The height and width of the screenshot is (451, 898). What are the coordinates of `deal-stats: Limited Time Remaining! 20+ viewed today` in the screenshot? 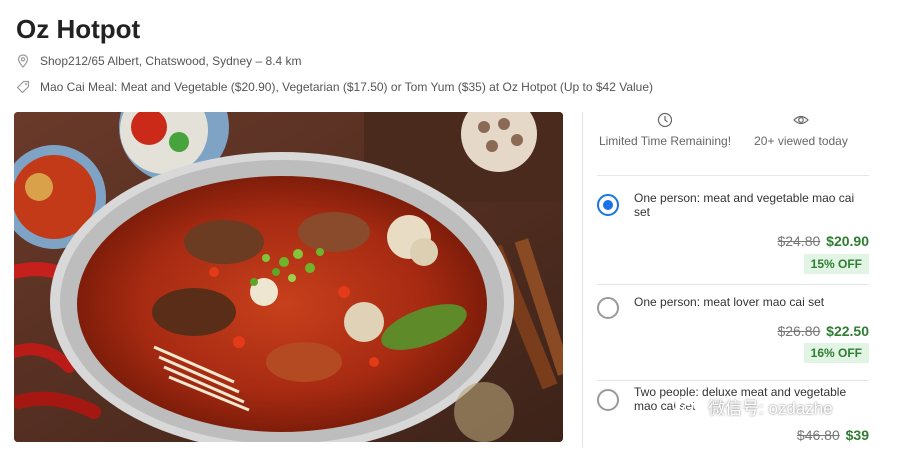 It's located at (733, 144).